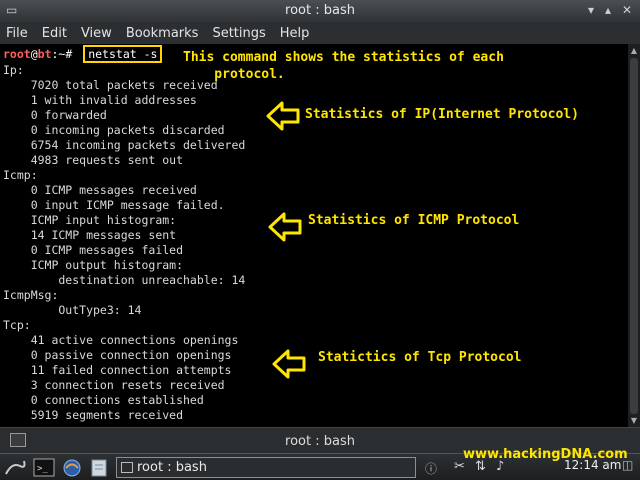  I want to click on output-line: 0 ICMP messages received, so click(100, 190).